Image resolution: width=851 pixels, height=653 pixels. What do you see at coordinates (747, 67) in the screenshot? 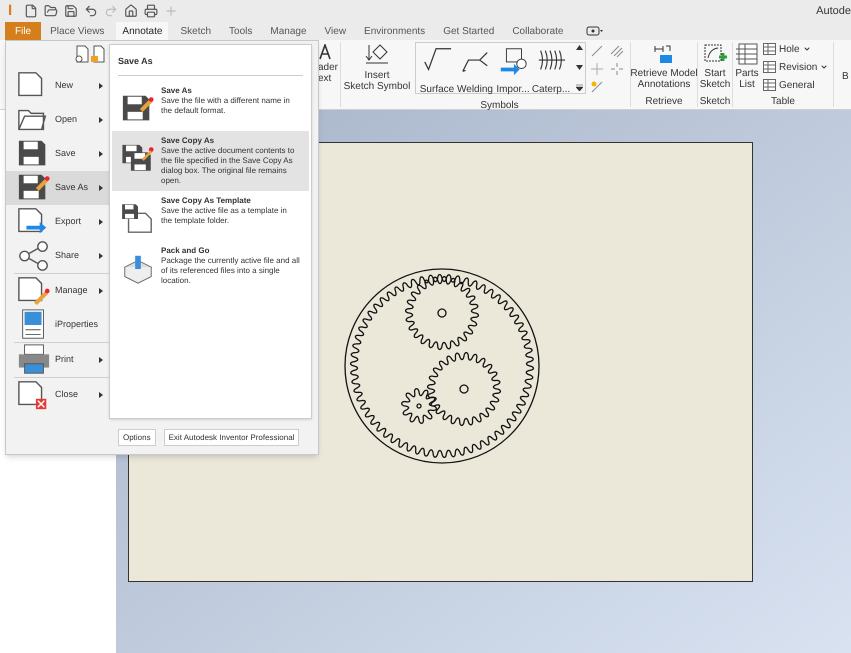
I see `parts-list-button: Parts List` at bounding box center [747, 67].